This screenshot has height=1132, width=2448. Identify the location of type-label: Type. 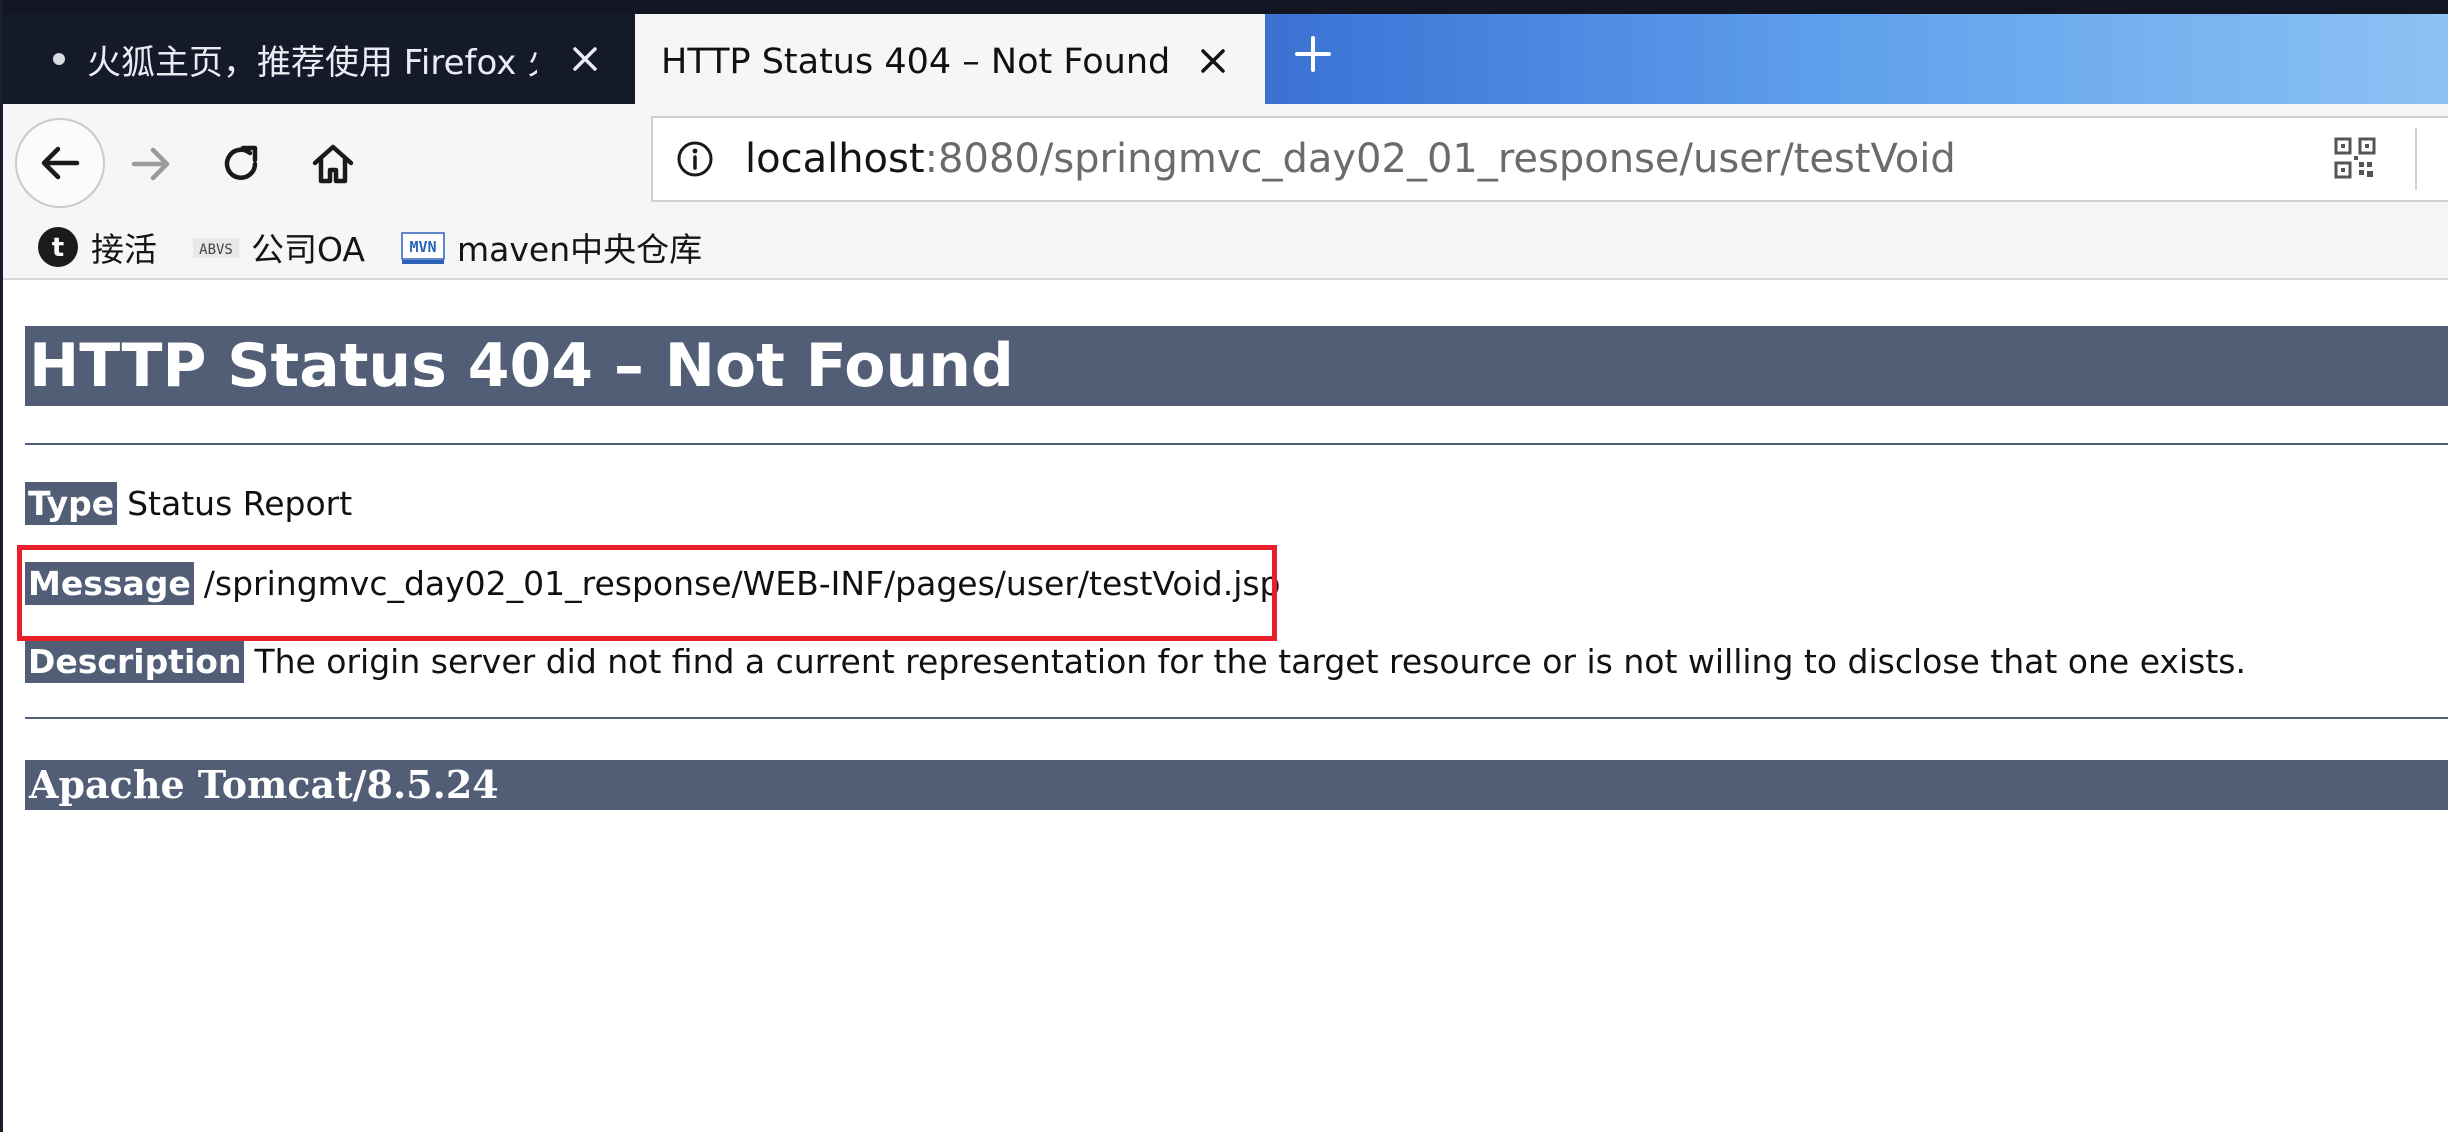
(71, 503).